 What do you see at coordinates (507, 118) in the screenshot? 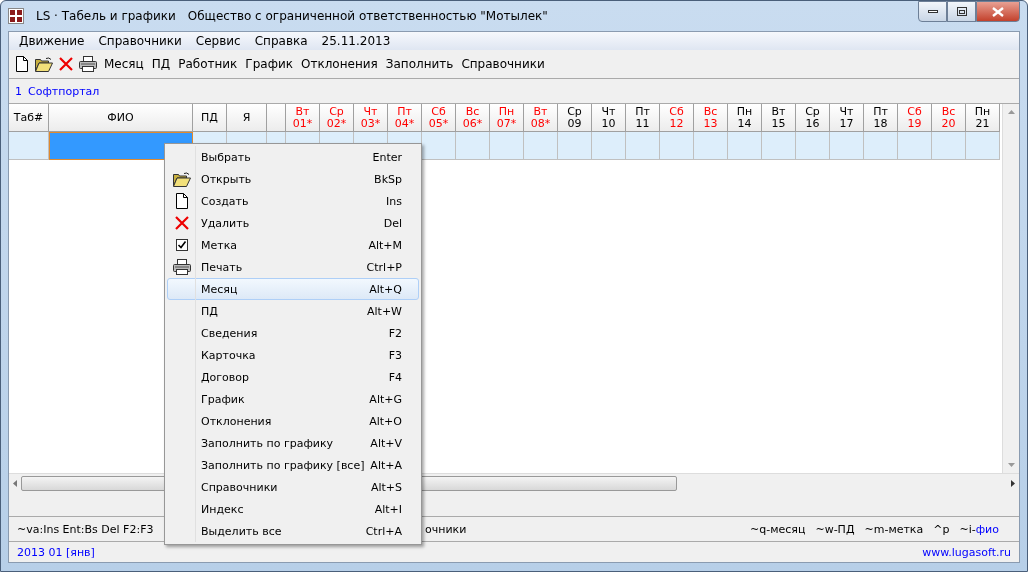
I see `day-column-header: Пн 07*` at bounding box center [507, 118].